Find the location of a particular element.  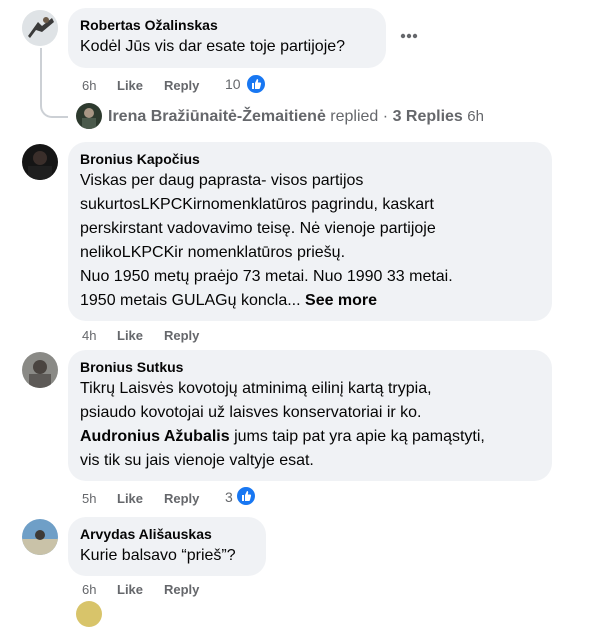

comment-author: Bronius Kapočius is located at coordinates (310, 159).